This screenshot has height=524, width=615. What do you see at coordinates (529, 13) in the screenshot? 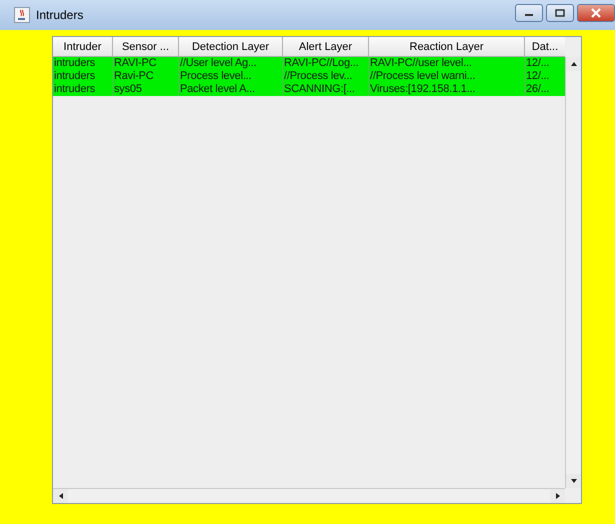
I see `minimize-button` at bounding box center [529, 13].